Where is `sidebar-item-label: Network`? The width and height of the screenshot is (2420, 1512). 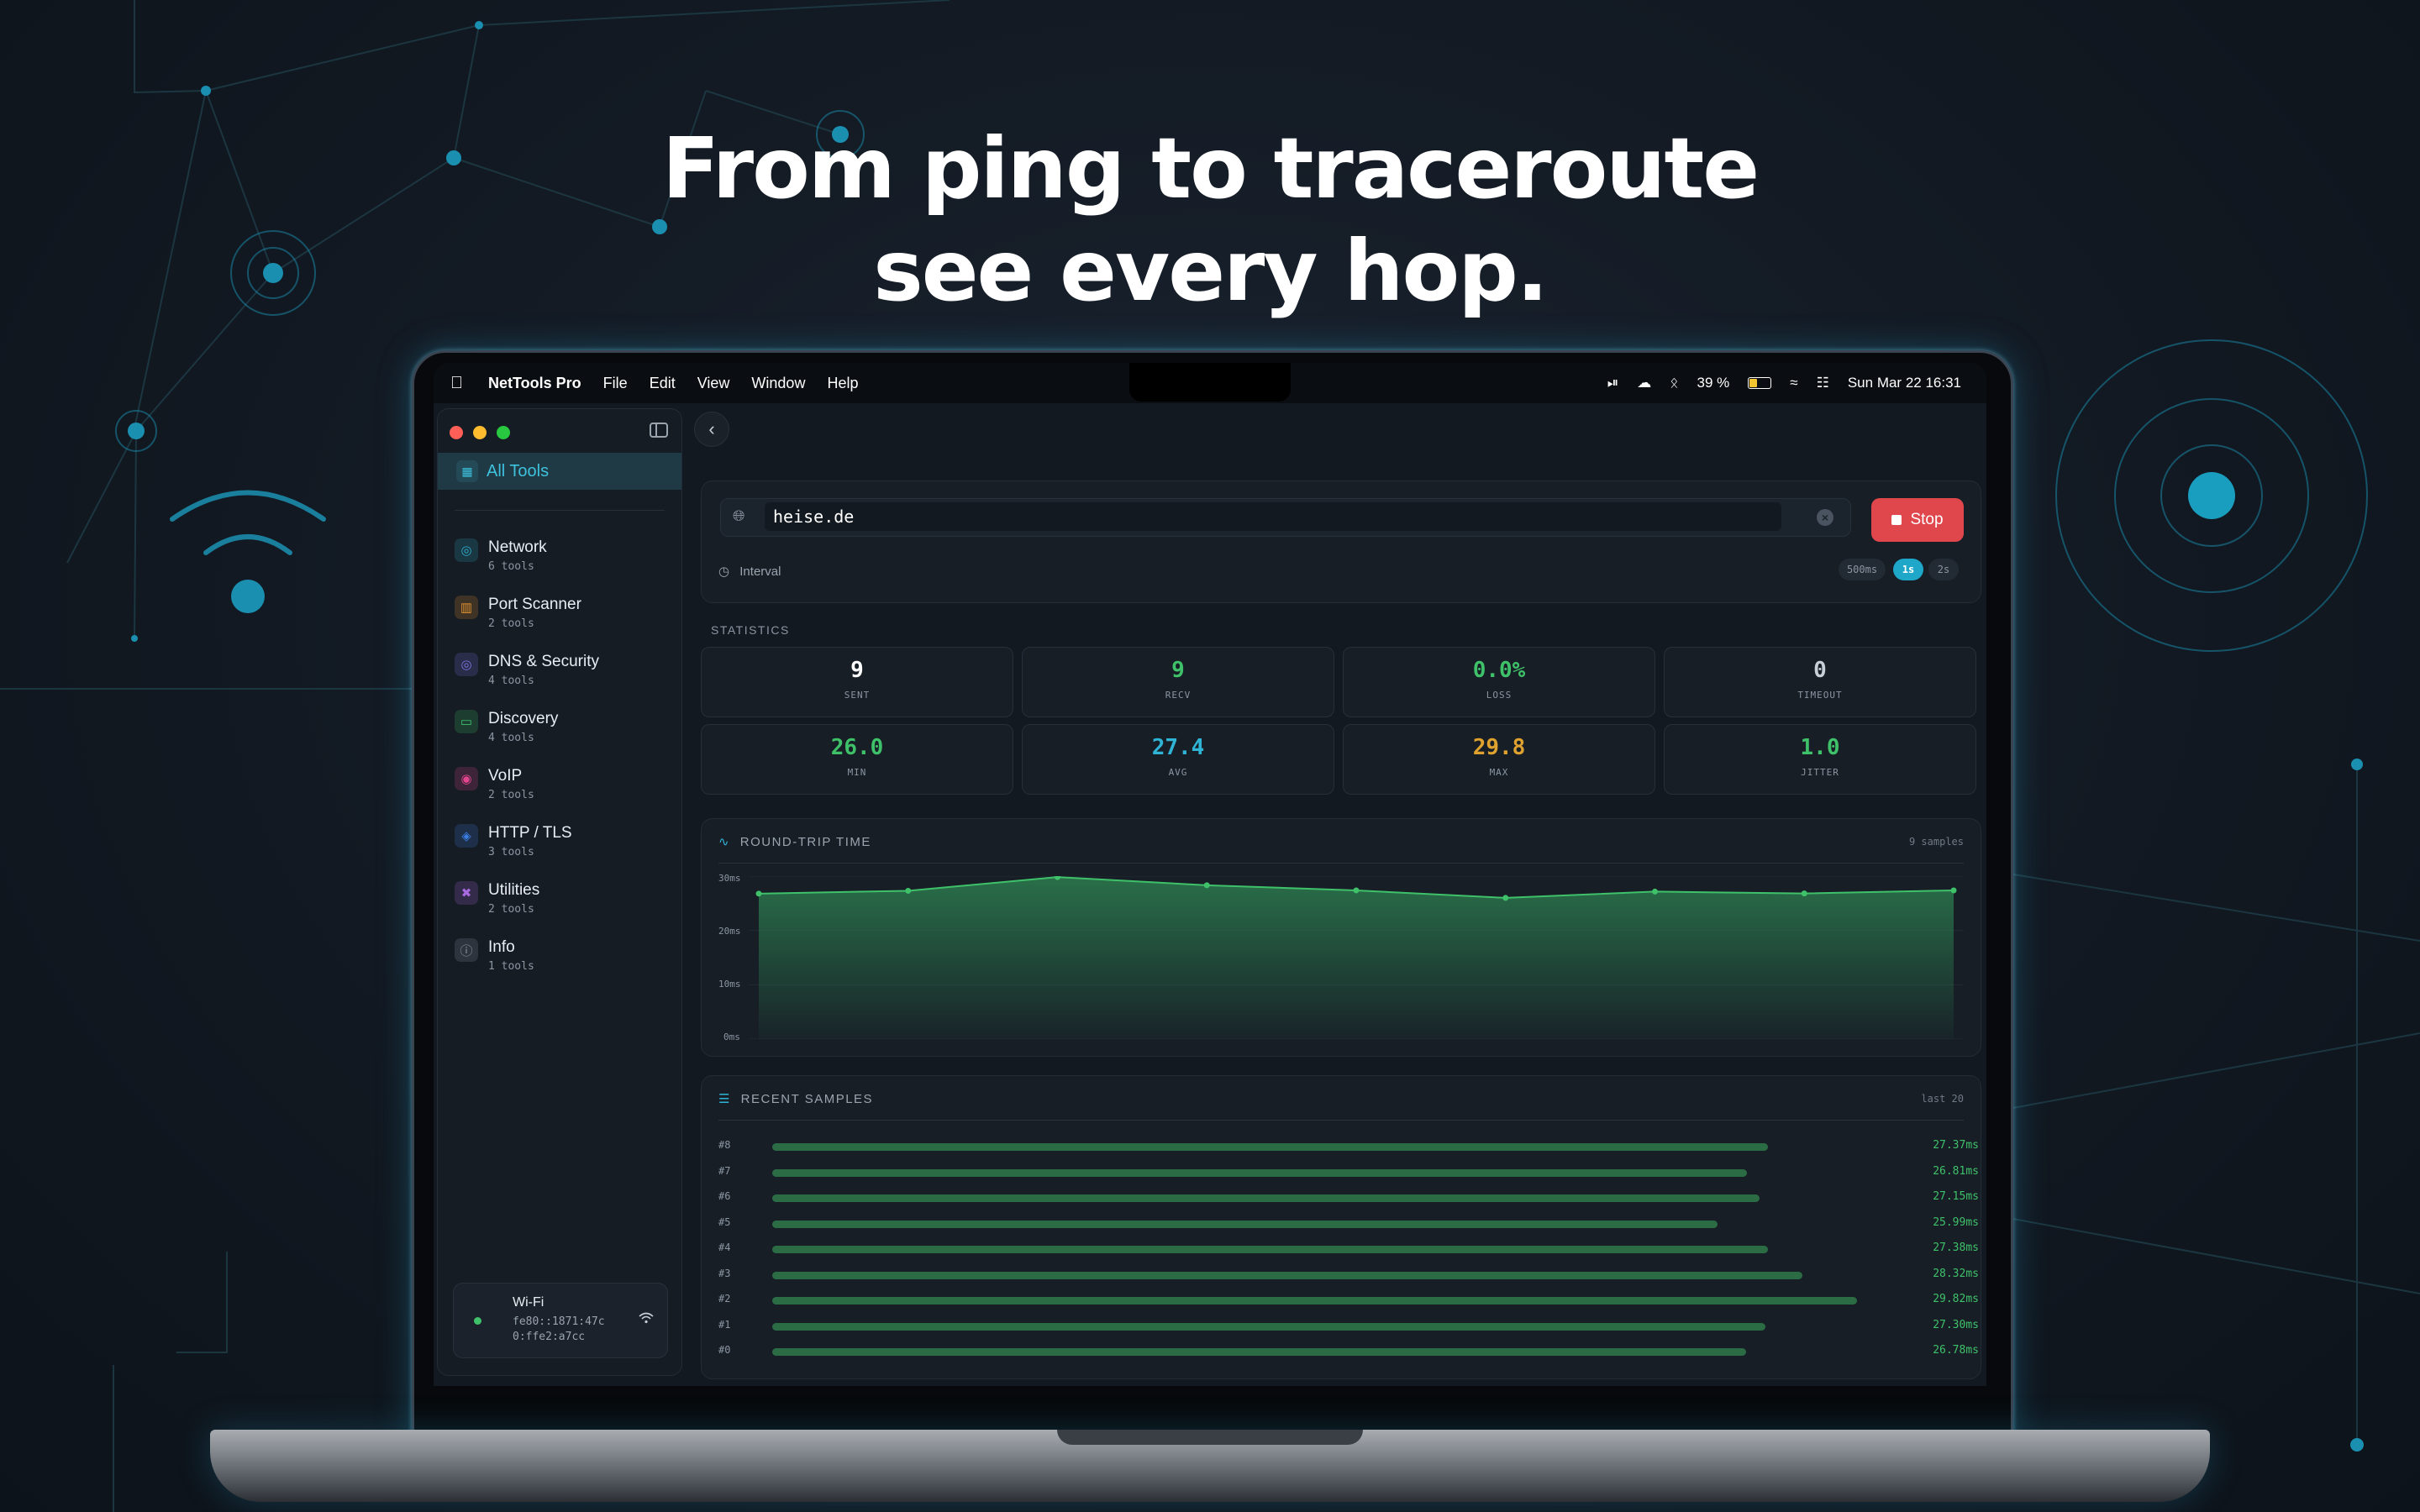
sidebar-item-label: Network is located at coordinates (517, 547).